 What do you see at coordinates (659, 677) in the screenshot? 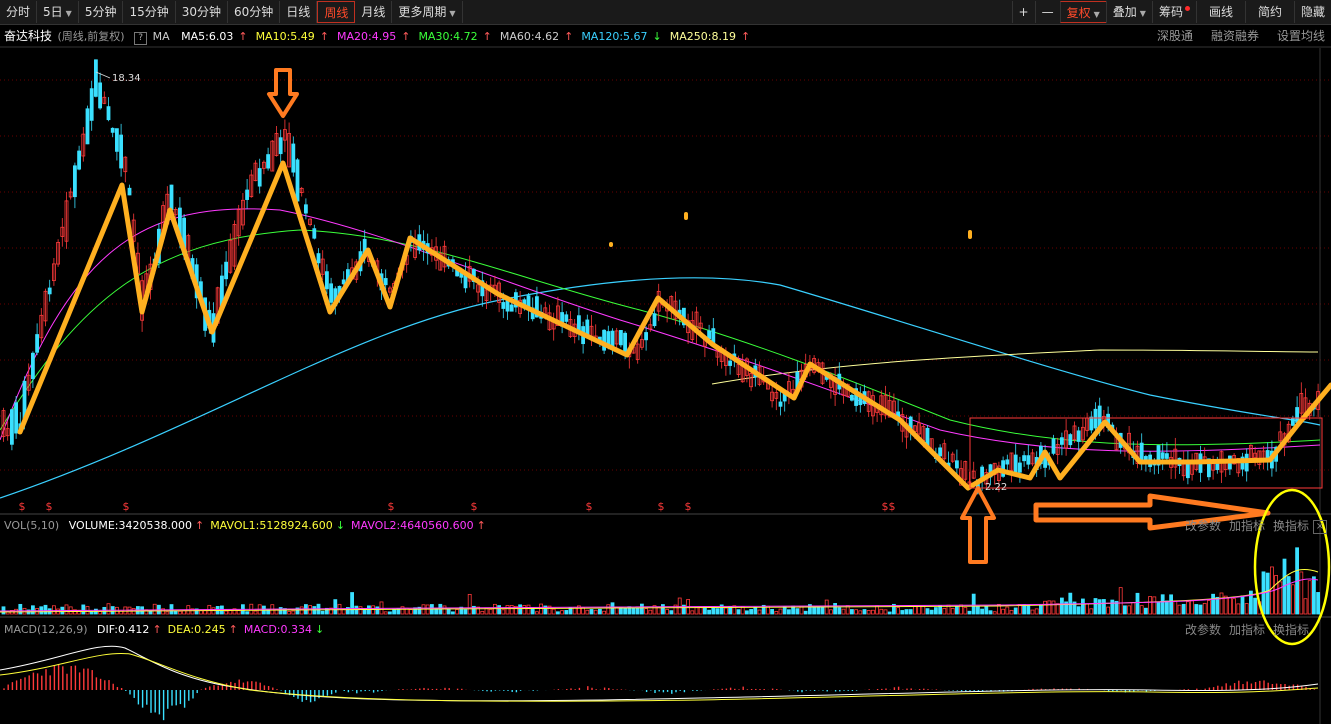
I see `dea-line` at bounding box center [659, 677].